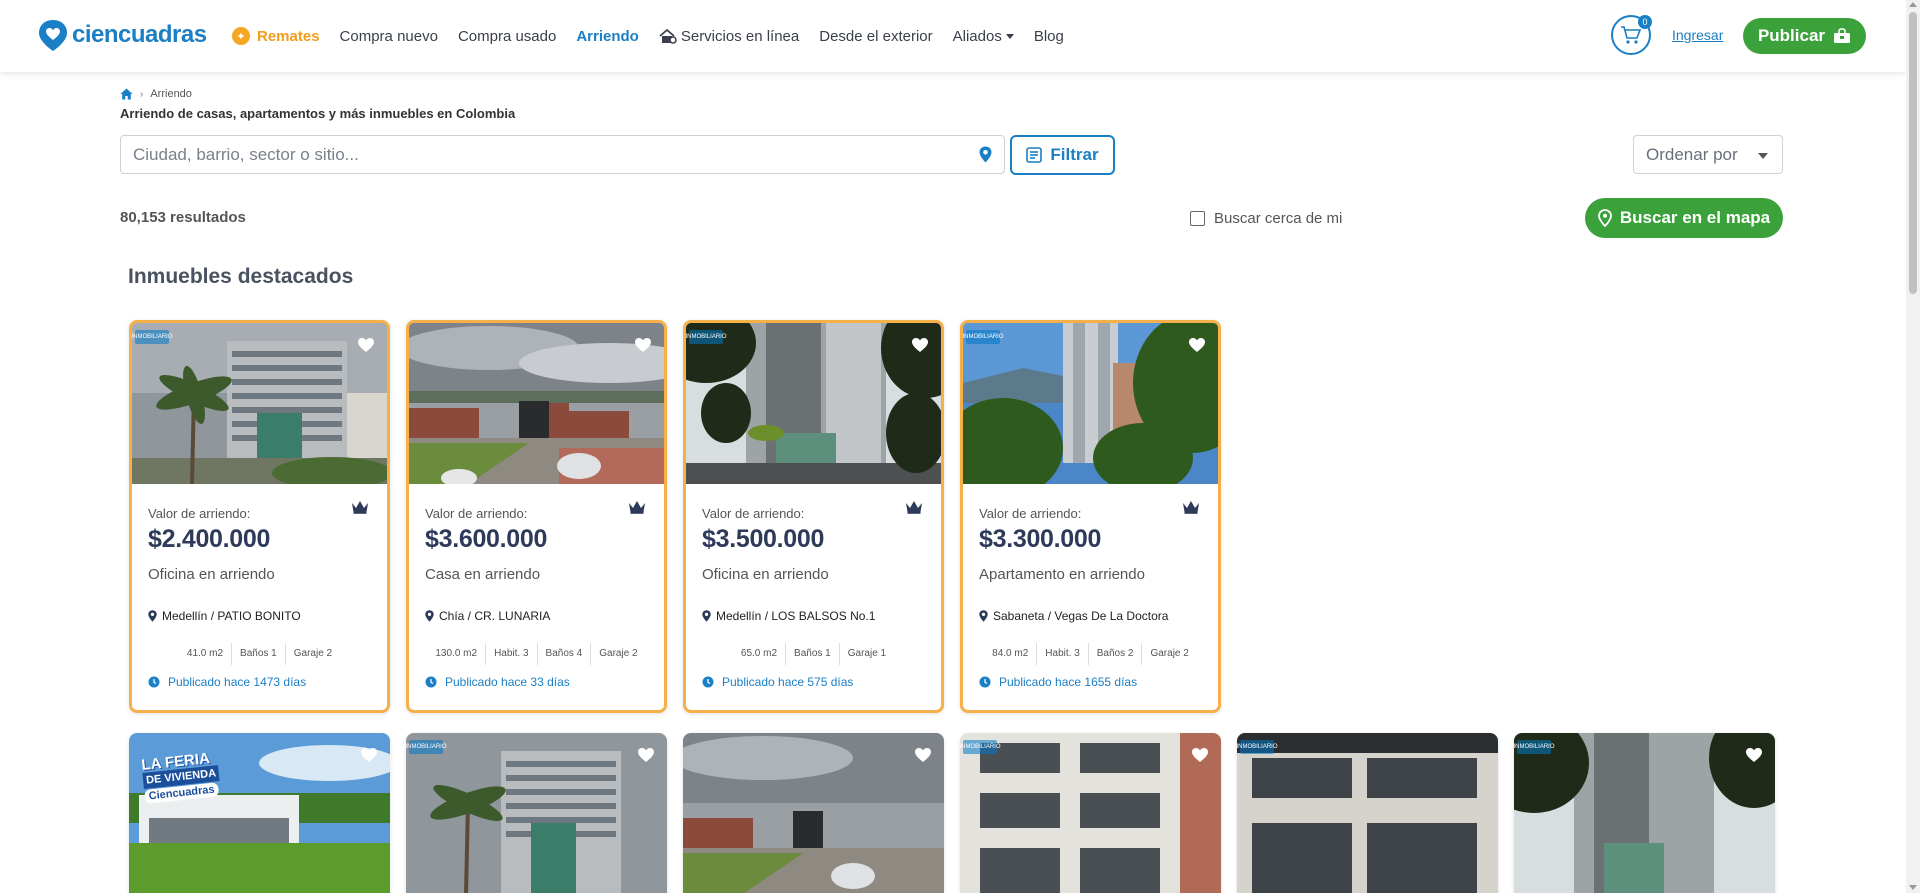 The width and height of the screenshot is (1920, 893). I want to click on checkbox-box, so click(1197, 218).